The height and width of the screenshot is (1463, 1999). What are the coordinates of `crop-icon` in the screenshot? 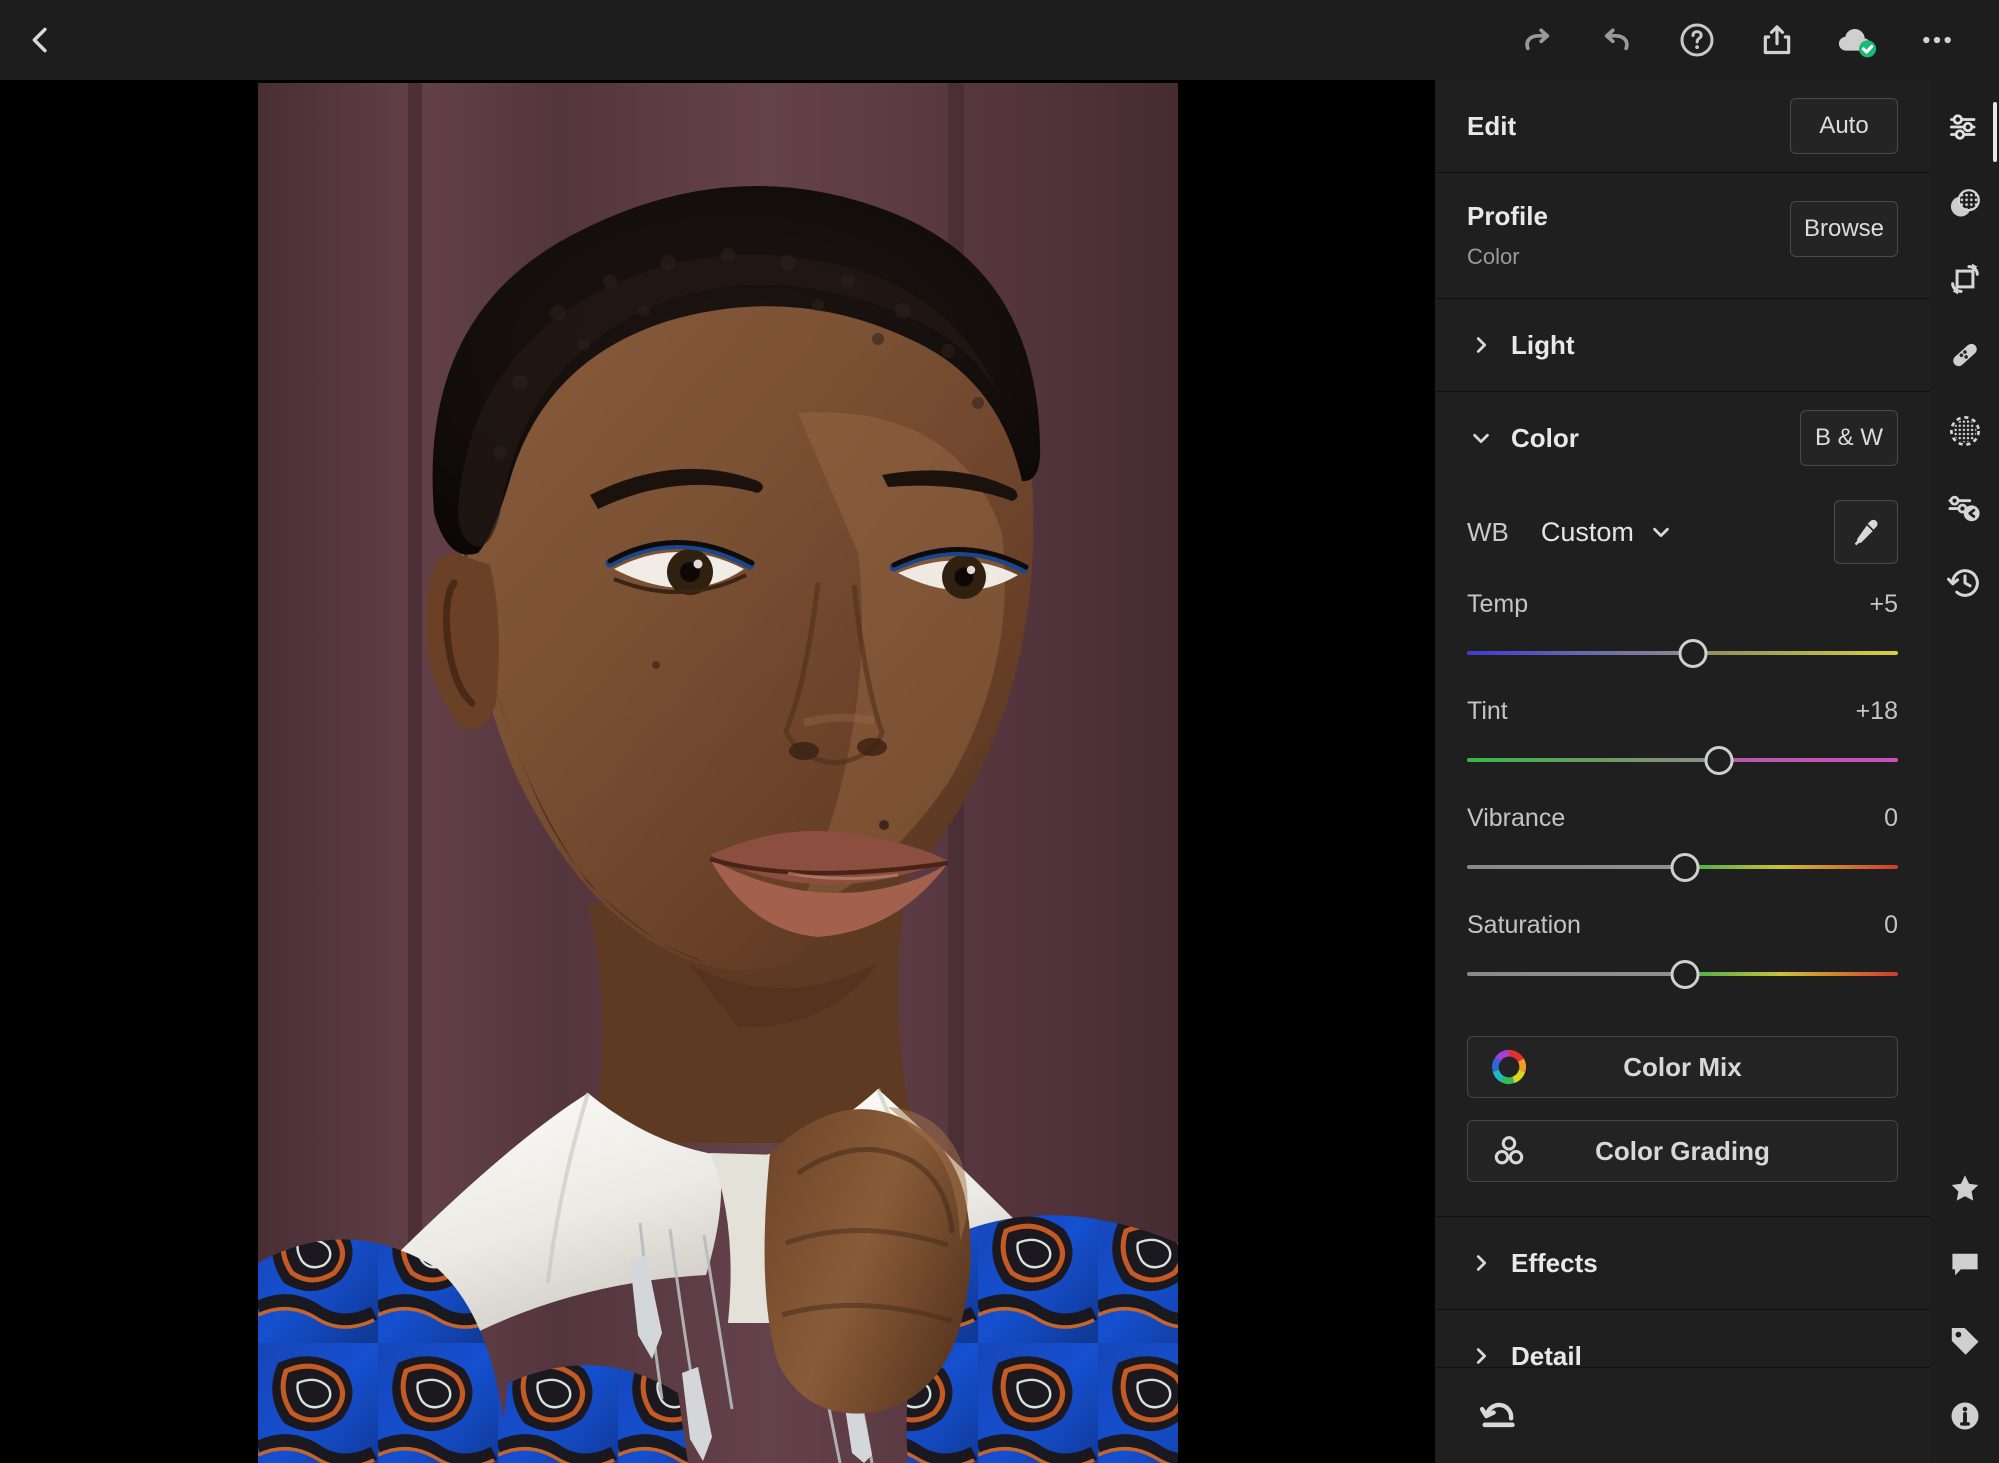 It's located at (1964, 279).